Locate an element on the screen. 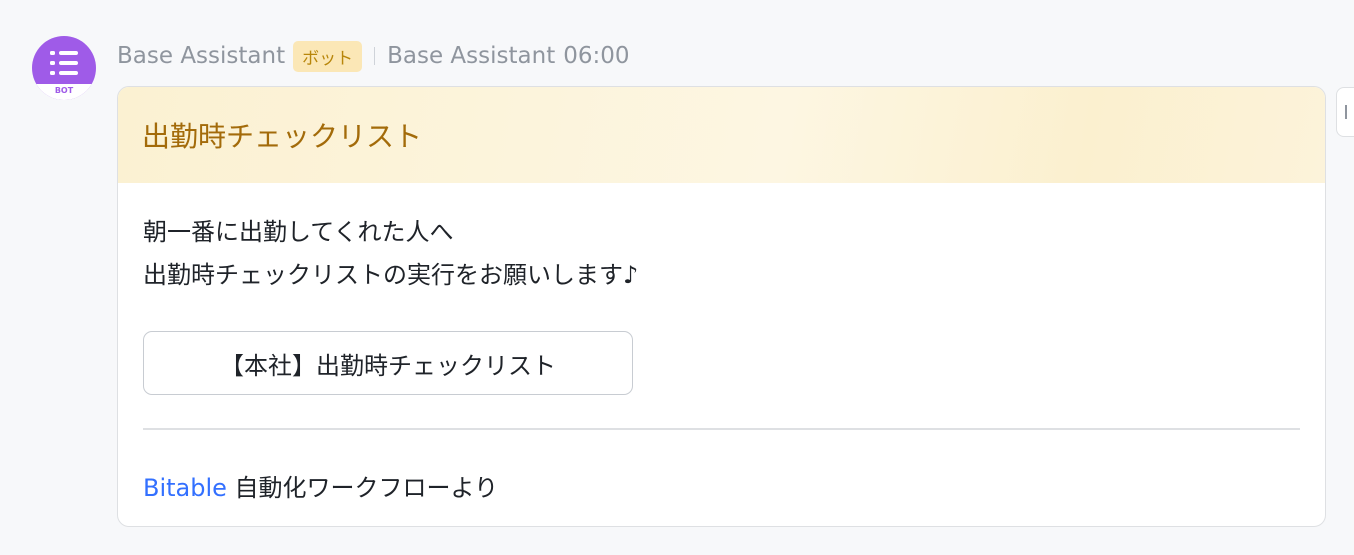  card-message: 朝一番に出勤してくれた人へ 出勤時チェックリストの実行をお願いします♪ is located at coordinates (721, 254).